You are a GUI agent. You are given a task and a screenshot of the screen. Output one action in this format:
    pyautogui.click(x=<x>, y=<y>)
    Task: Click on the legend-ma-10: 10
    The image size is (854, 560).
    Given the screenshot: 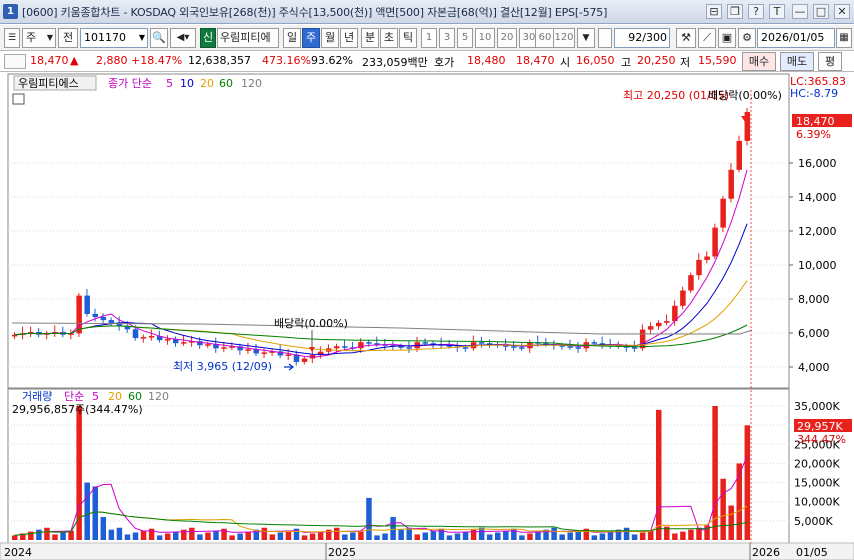 What is the action you would take?
    pyautogui.click(x=187, y=83)
    